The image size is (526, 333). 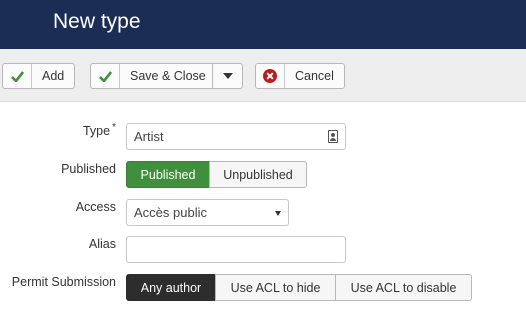 What do you see at coordinates (333, 136) in the screenshot?
I see `contact-card-icon` at bounding box center [333, 136].